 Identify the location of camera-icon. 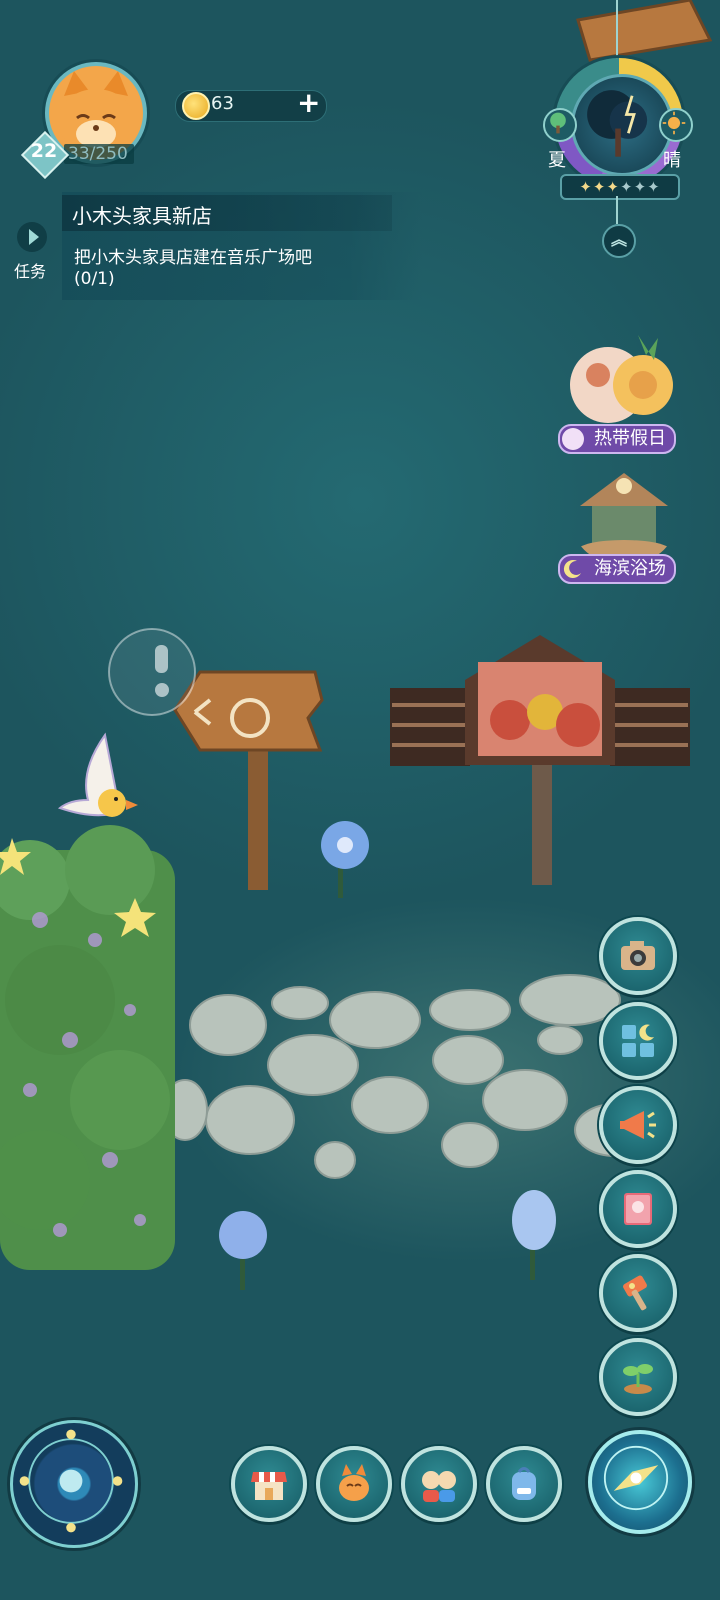
(638, 955).